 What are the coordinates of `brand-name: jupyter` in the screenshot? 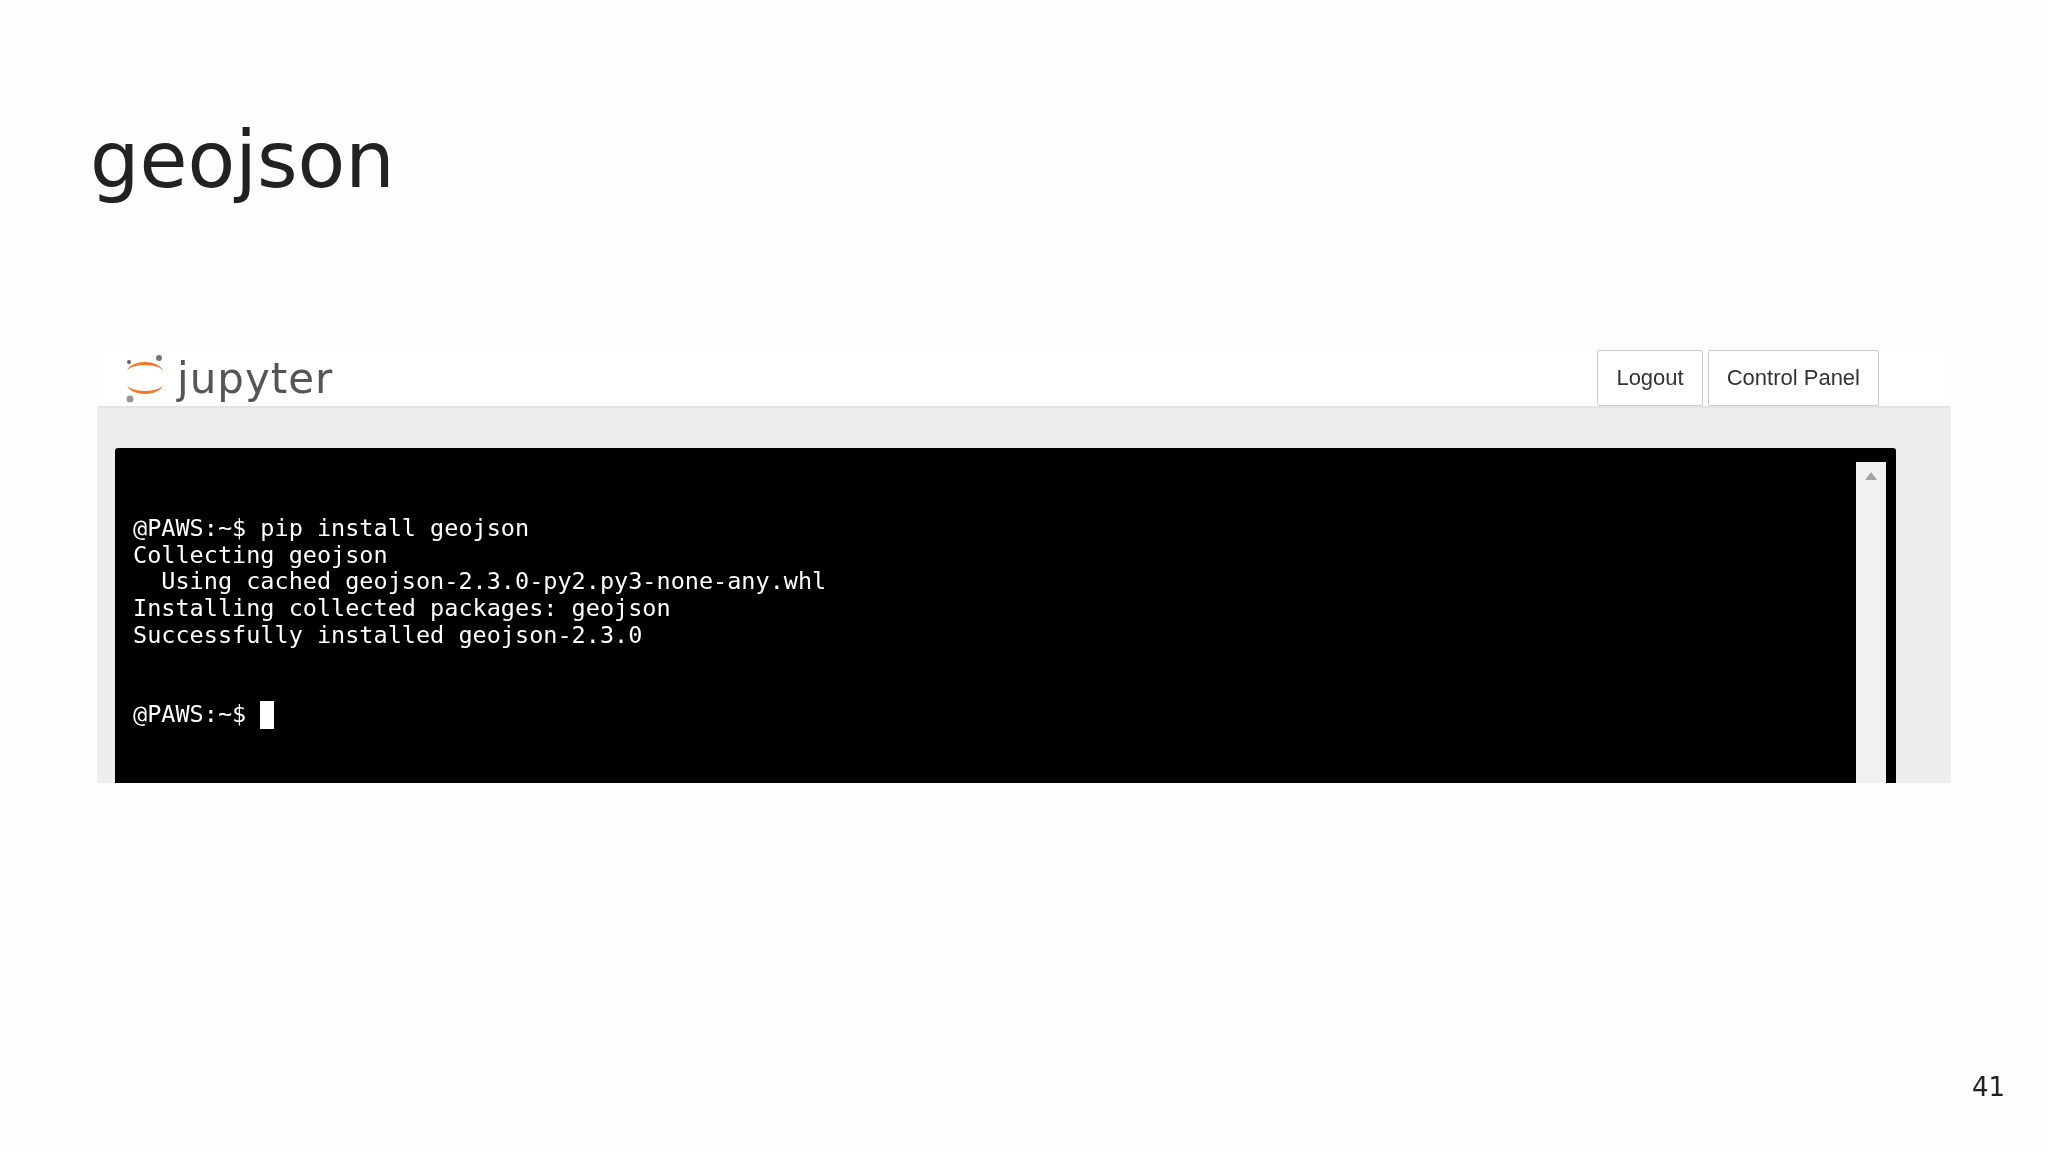 It's located at (255, 378).